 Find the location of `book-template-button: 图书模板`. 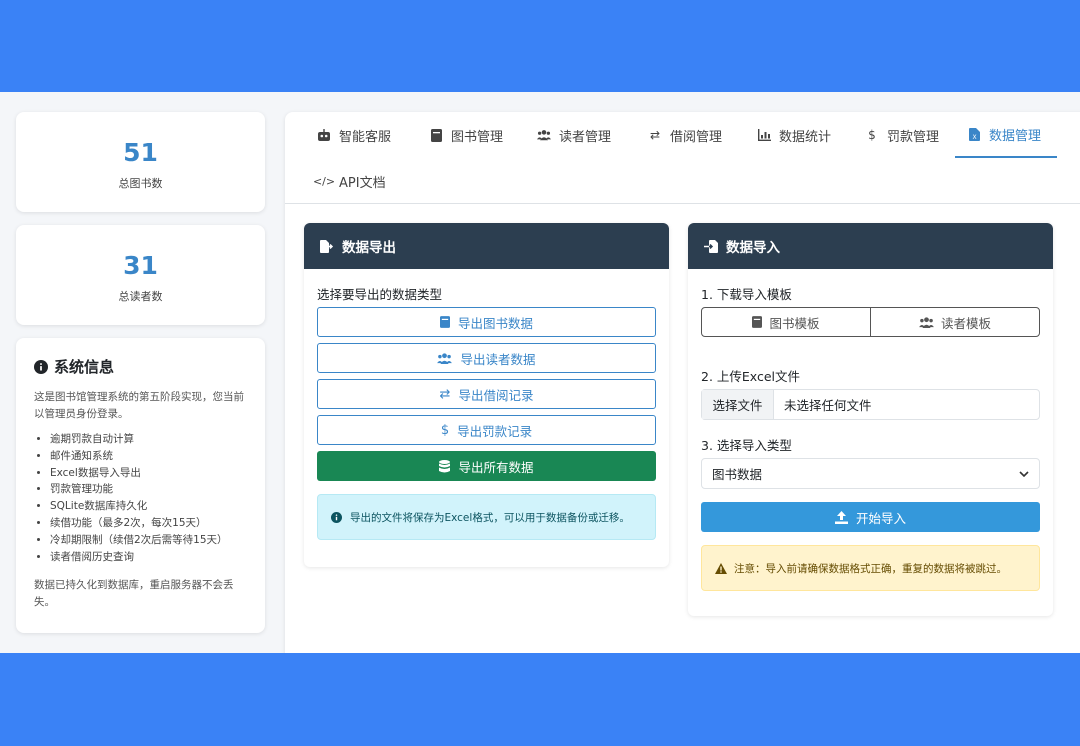

book-template-button: 图书模板 is located at coordinates (786, 322).